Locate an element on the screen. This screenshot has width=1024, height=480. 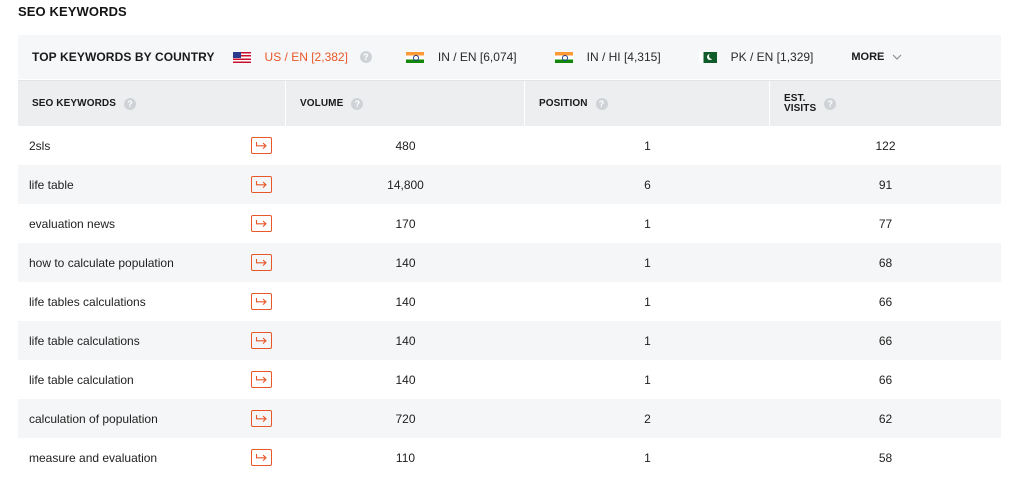
table-row: how to calculate population 140 1 68 is located at coordinates (509, 262).